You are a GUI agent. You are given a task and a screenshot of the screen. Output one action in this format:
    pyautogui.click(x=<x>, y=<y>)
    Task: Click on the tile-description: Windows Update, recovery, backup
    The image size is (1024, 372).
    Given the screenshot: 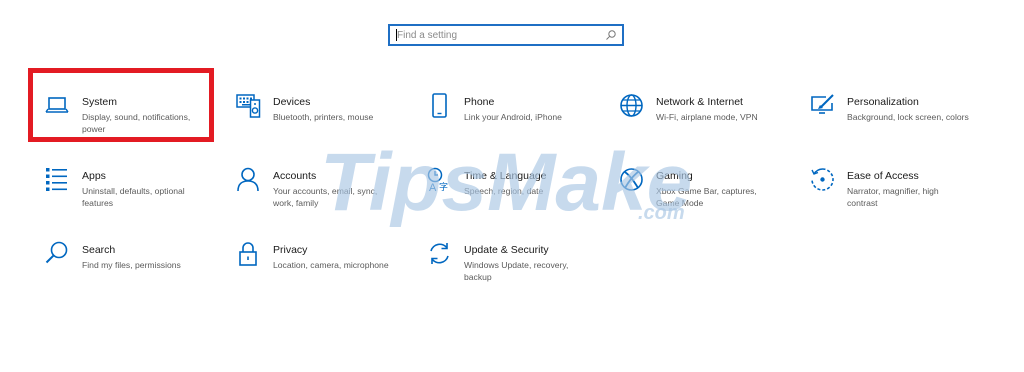 What is the action you would take?
    pyautogui.click(x=516, y=271)
    